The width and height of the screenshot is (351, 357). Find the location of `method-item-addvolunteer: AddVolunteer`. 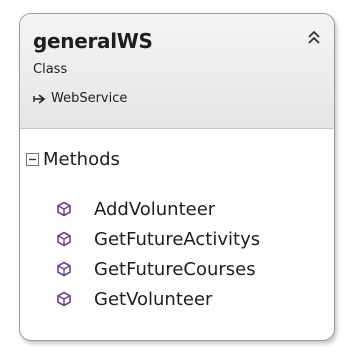

method-item-addvolunteer: AddVolunteer is located at coordinates (158, 209).